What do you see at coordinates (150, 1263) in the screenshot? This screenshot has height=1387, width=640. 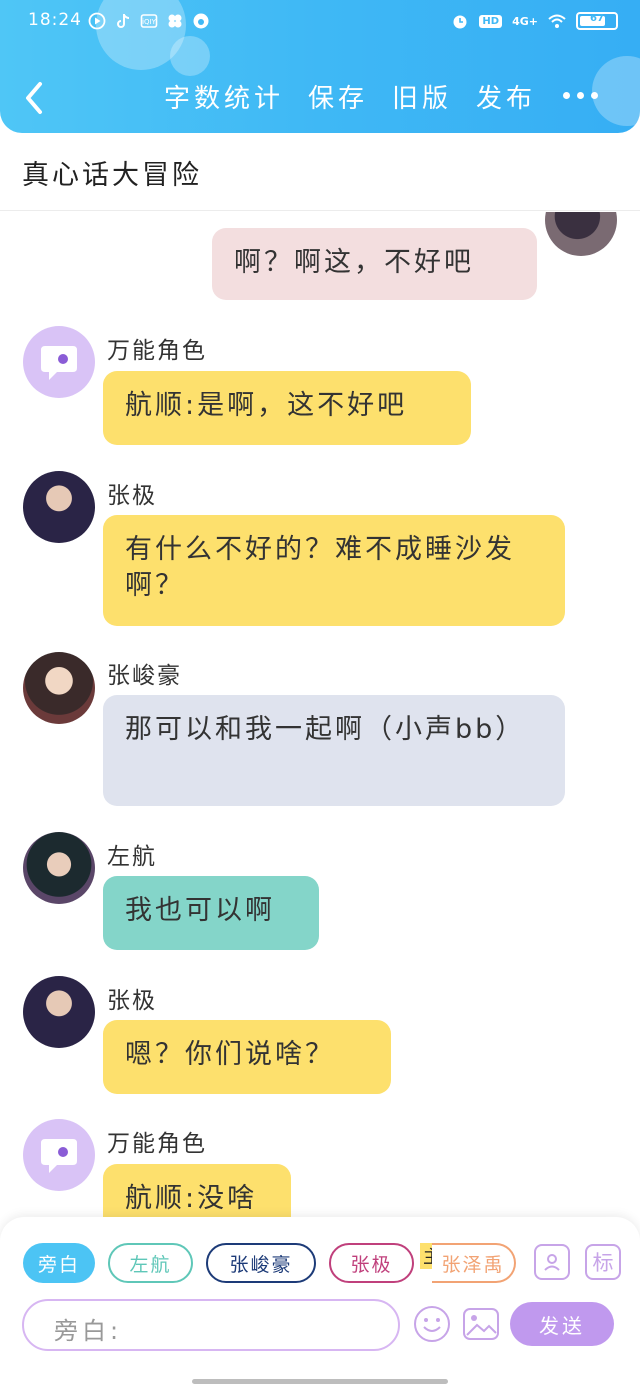 I see `role-chip-zuohang: 左航` at bounding box center [150, 1263].